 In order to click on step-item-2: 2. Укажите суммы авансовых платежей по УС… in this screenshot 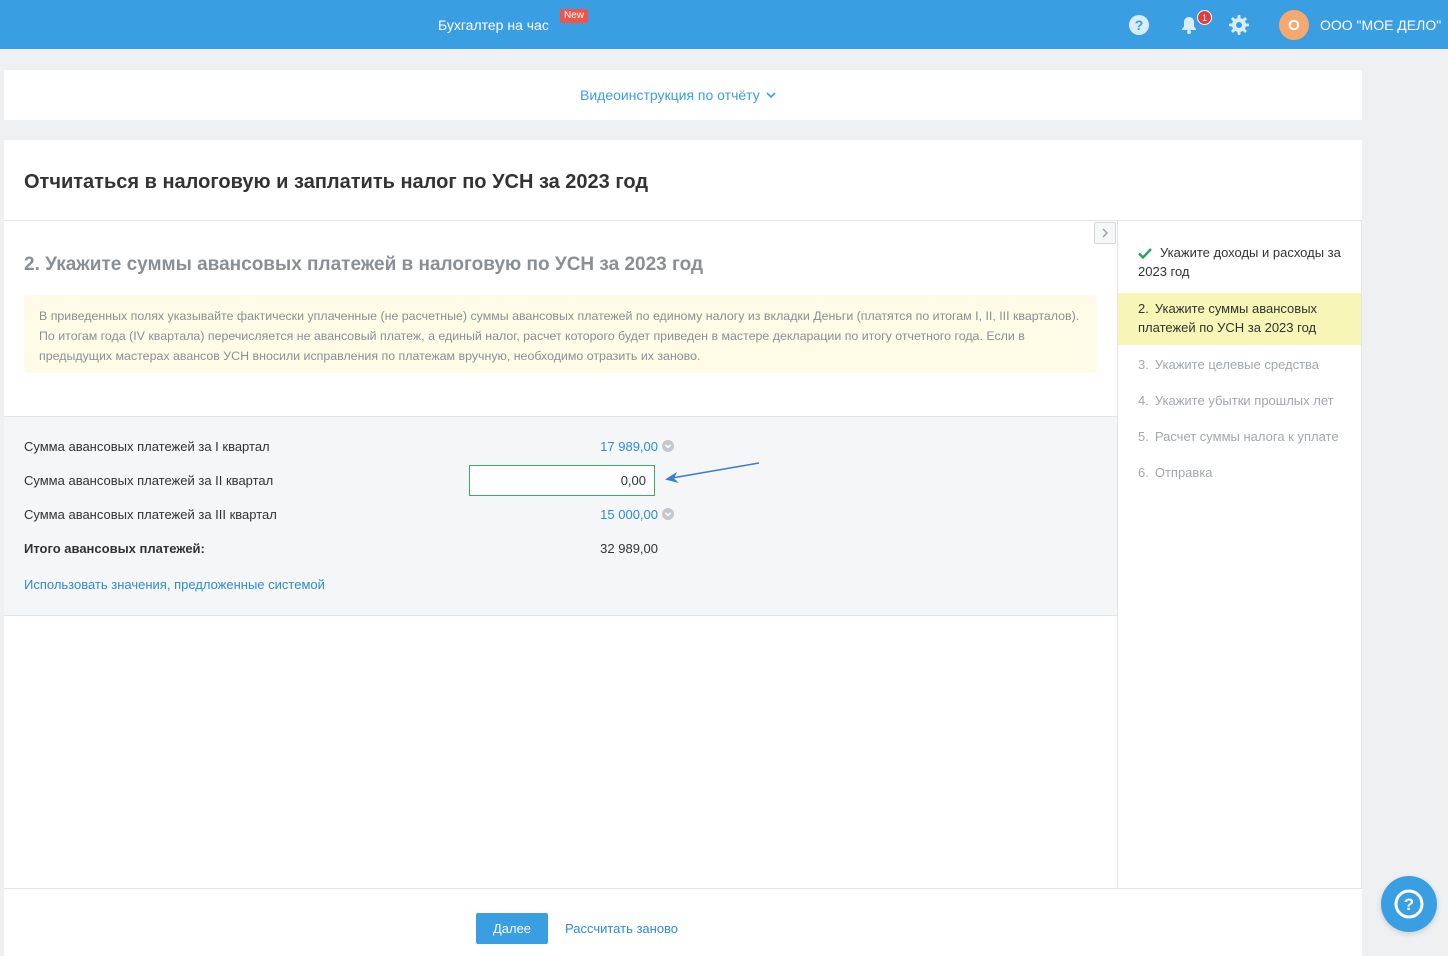, I will do `click(1239, 319)`.